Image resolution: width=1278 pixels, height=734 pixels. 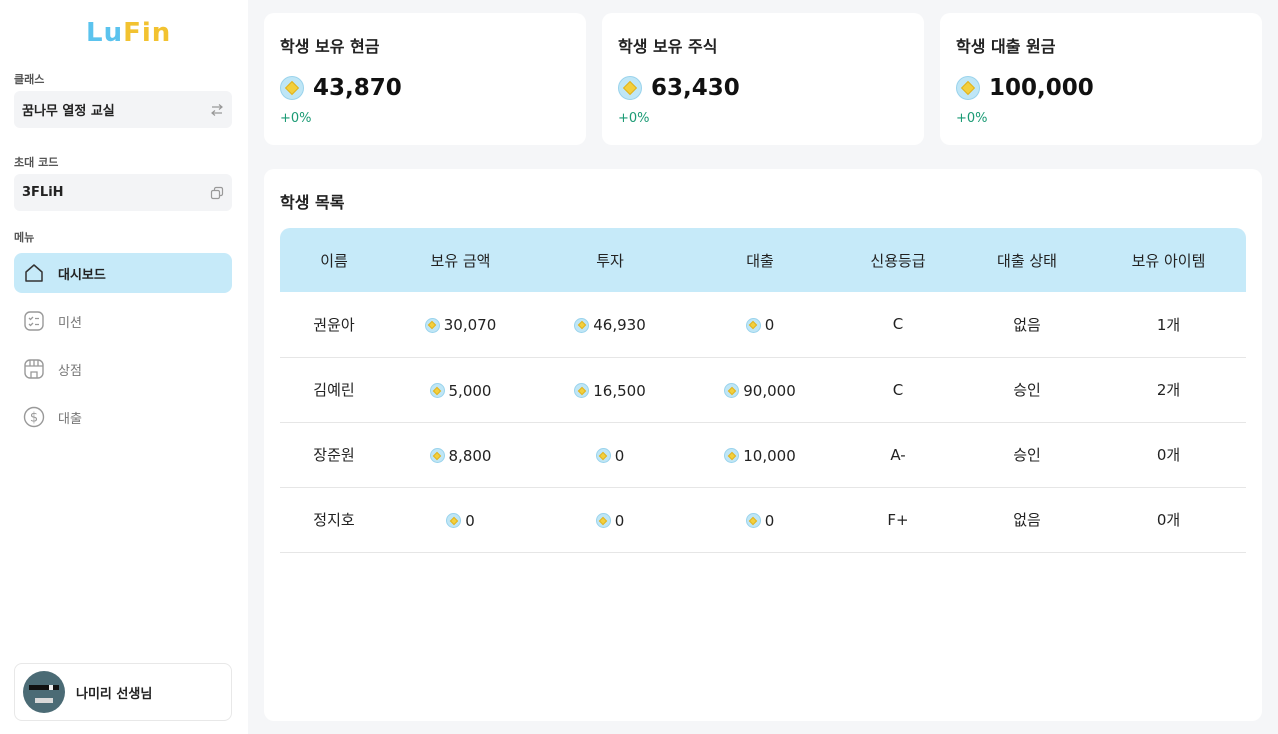 I want to click on invite-code: 3FLiH, so click(x=43, y=192).